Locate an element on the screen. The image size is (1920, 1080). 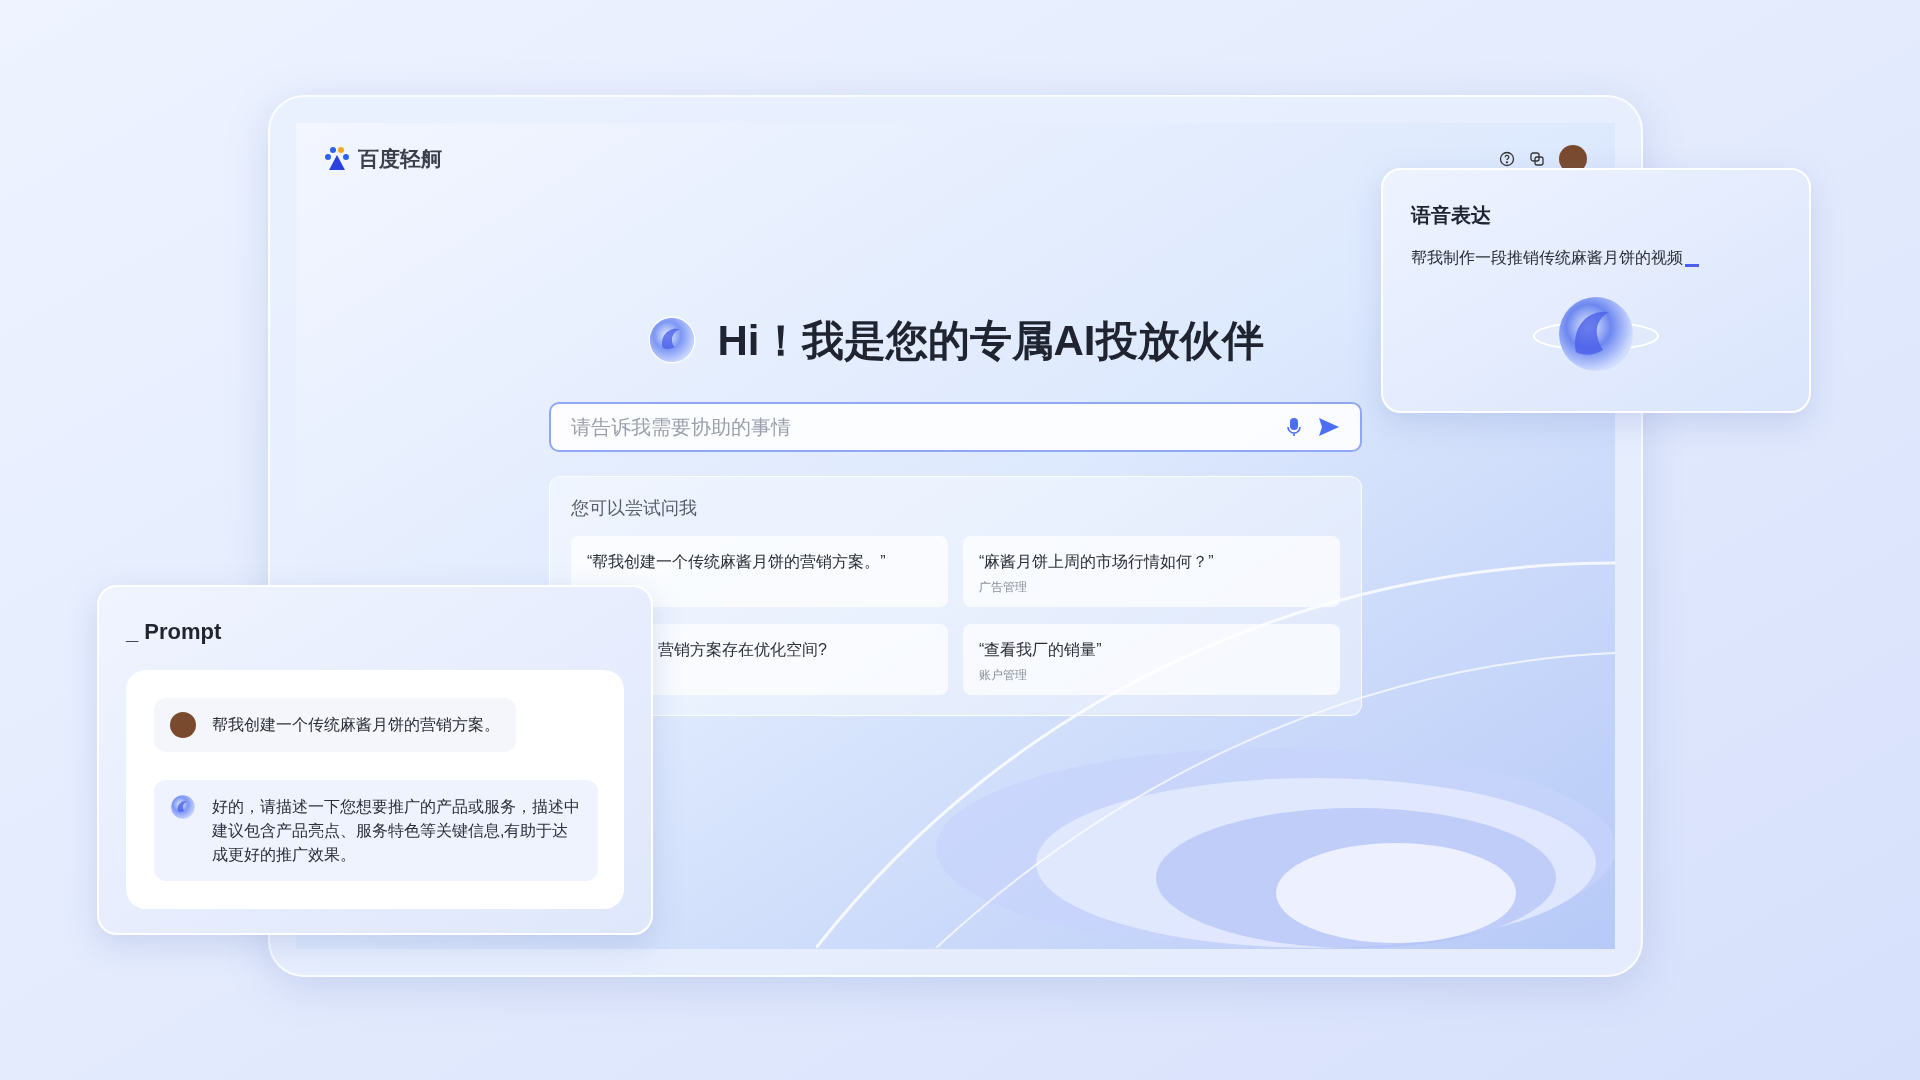
suggestions-title: 您可以尝试问我 is located at coordinates (634, 508).